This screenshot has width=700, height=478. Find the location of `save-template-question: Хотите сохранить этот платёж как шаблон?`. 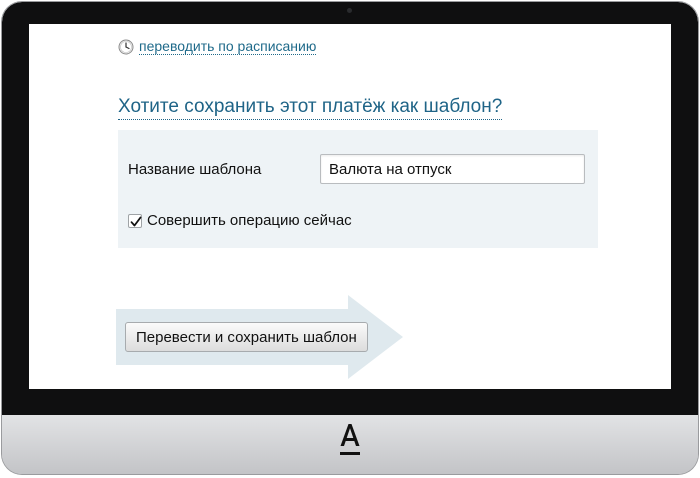

save-template-question: Хотите сохранить этот платёж как шаблон? is located at coordinates (310, 107).